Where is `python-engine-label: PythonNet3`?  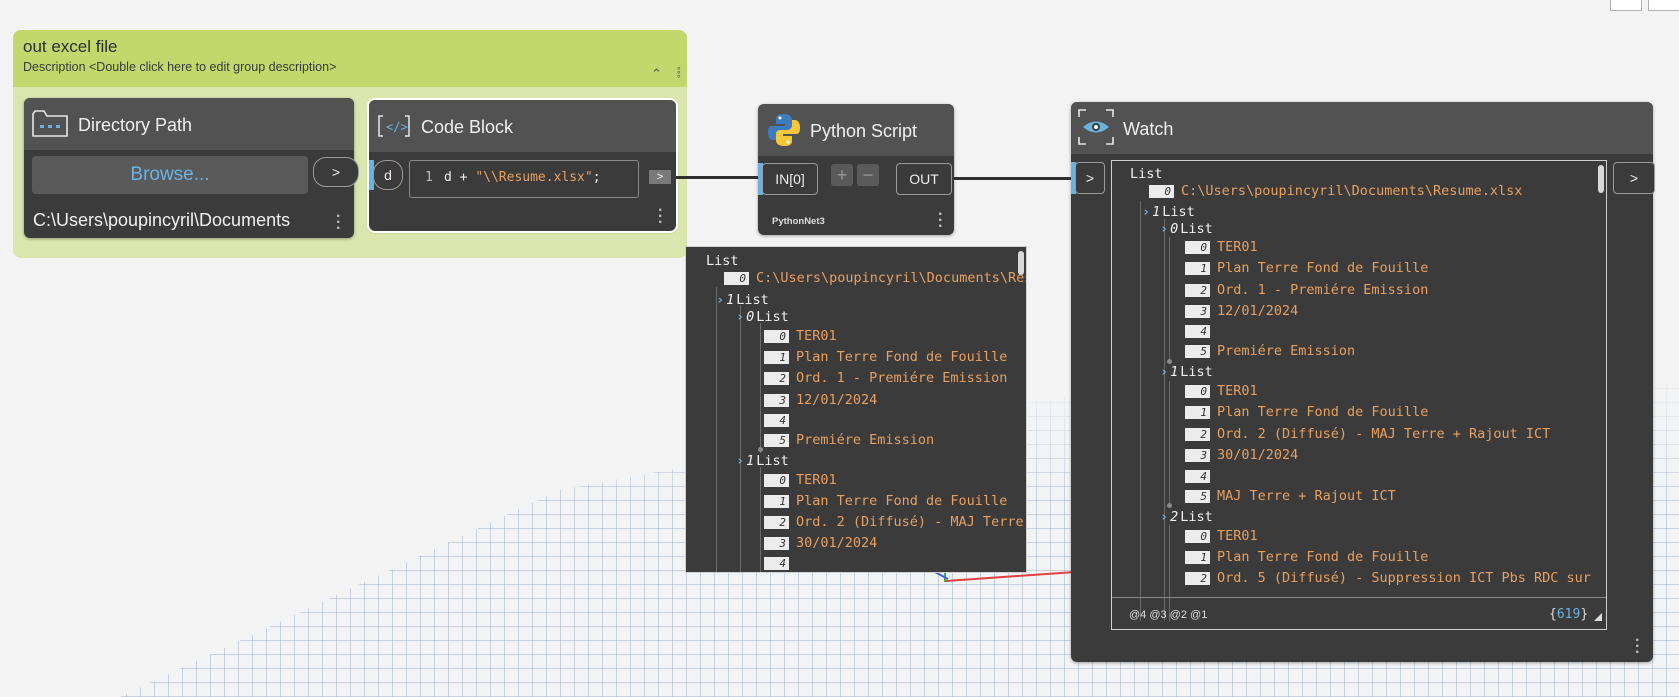 python-engine-label: PythonNet3 is located at coordinates (798, 221).